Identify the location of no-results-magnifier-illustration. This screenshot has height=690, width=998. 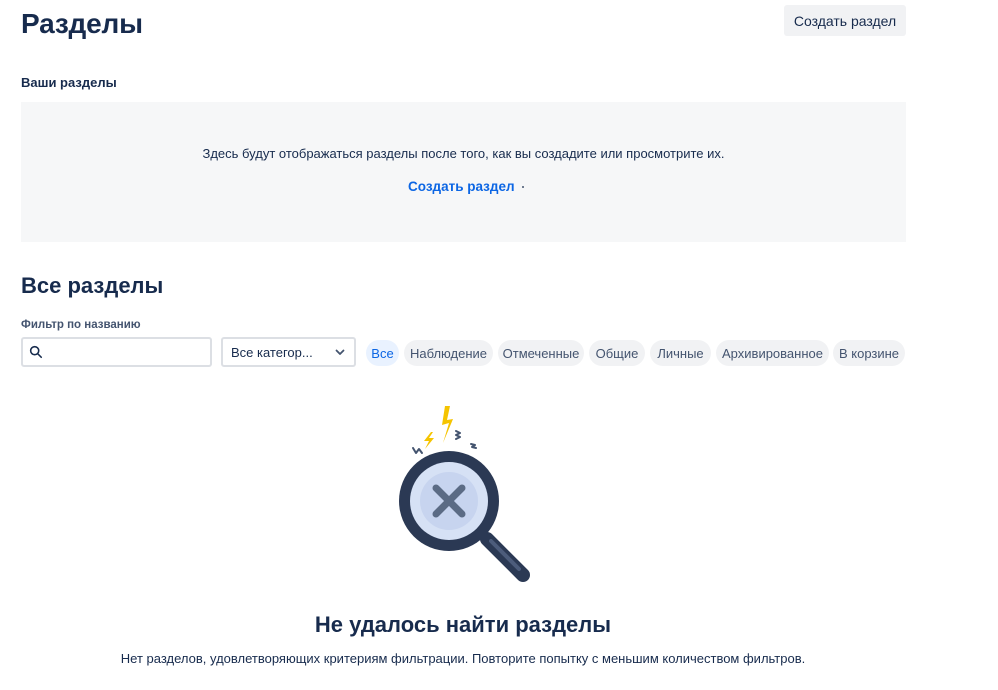
(464, 494).